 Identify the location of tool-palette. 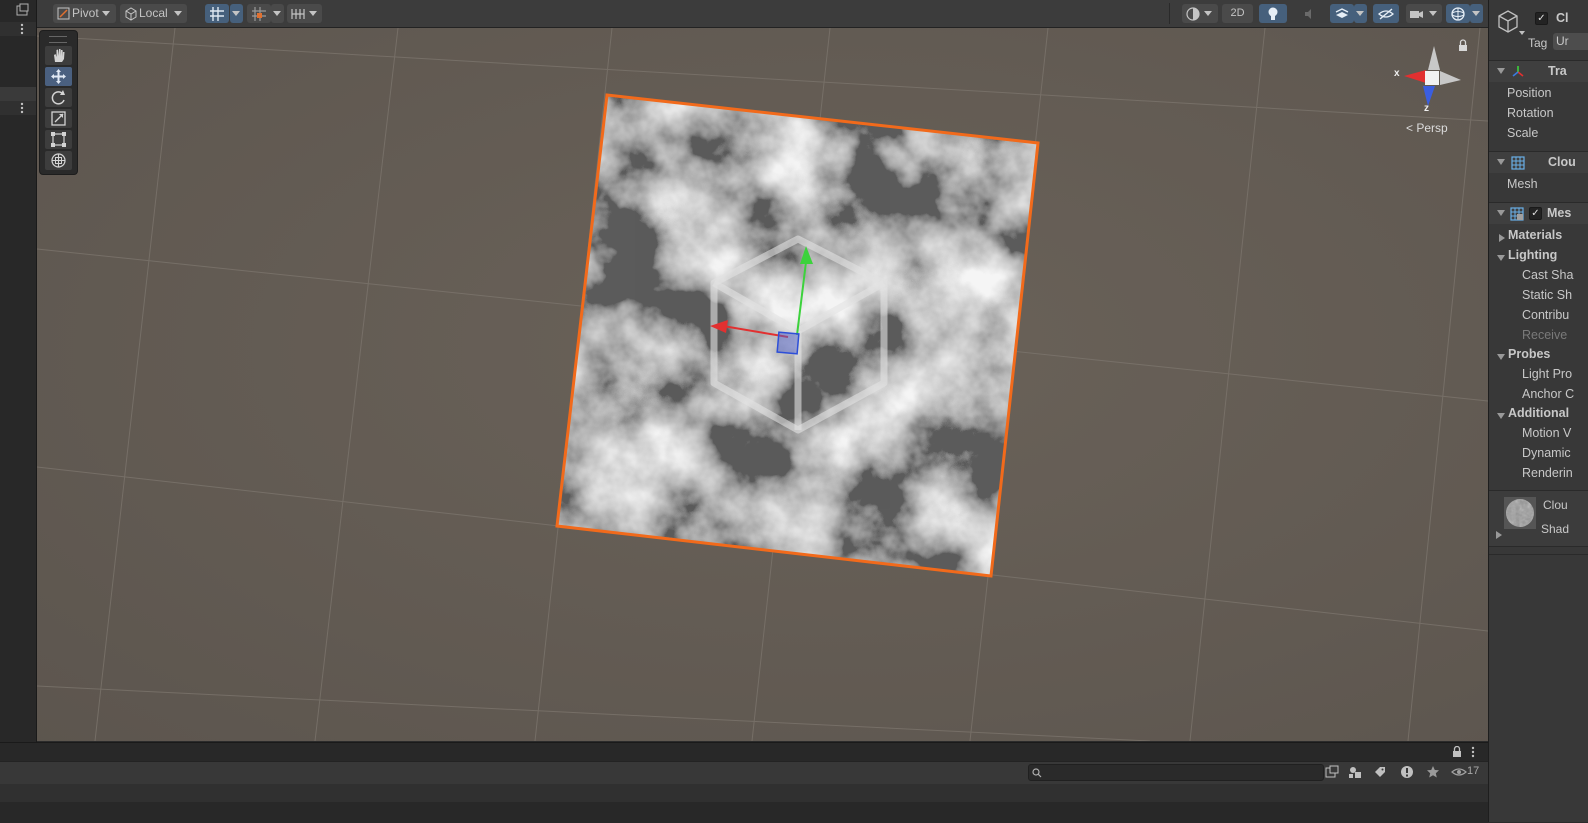
(58, 102).